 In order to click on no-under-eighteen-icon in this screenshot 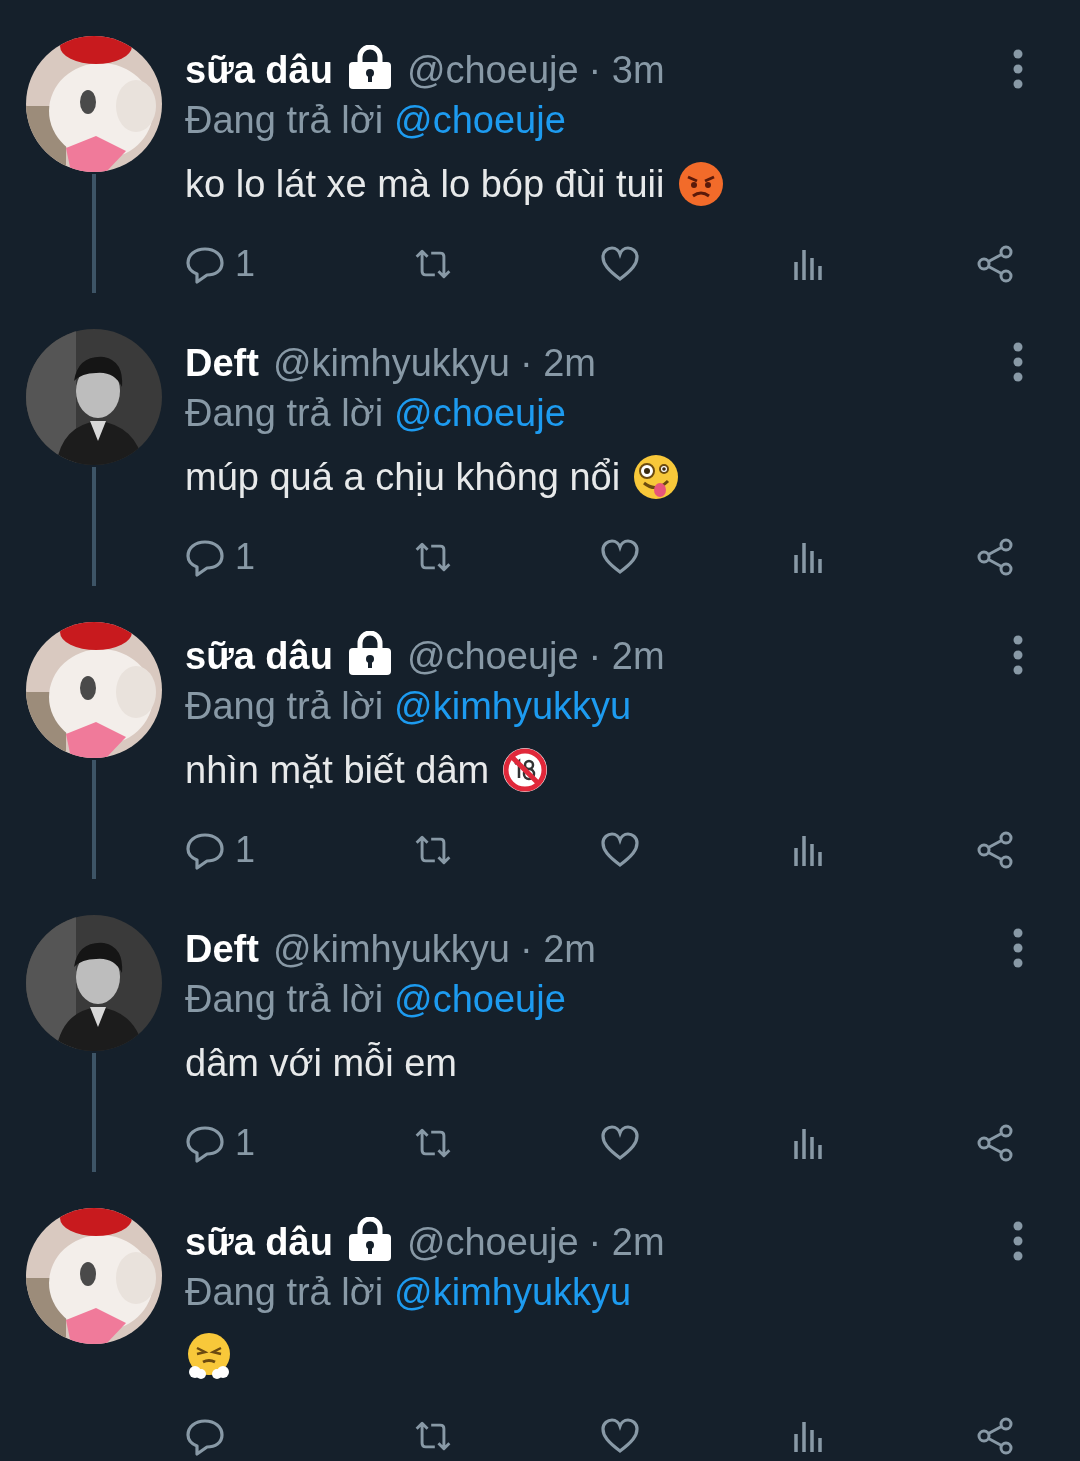, I will do `click(525, 770)`.